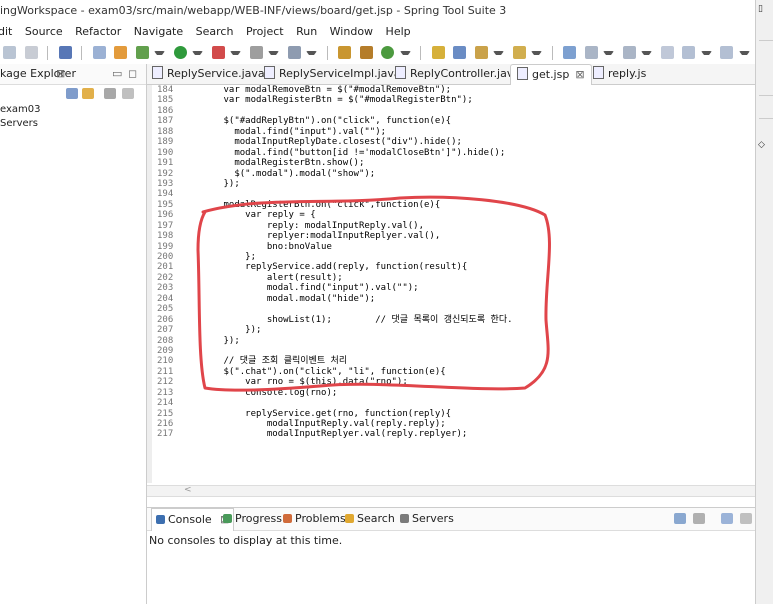  I want to click on tab-replyservice-java: ReplyService.java, so click(208, 74).